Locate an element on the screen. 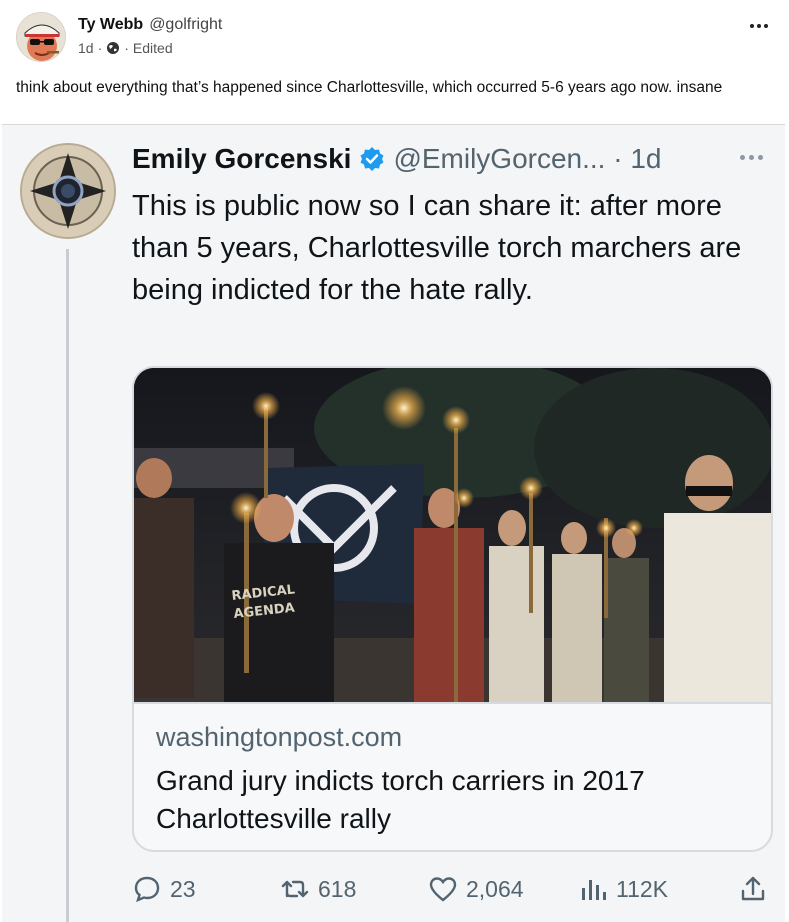 This screenshot has width=789, height=922. repost-action: 618 is located at coordinates (318, 889).